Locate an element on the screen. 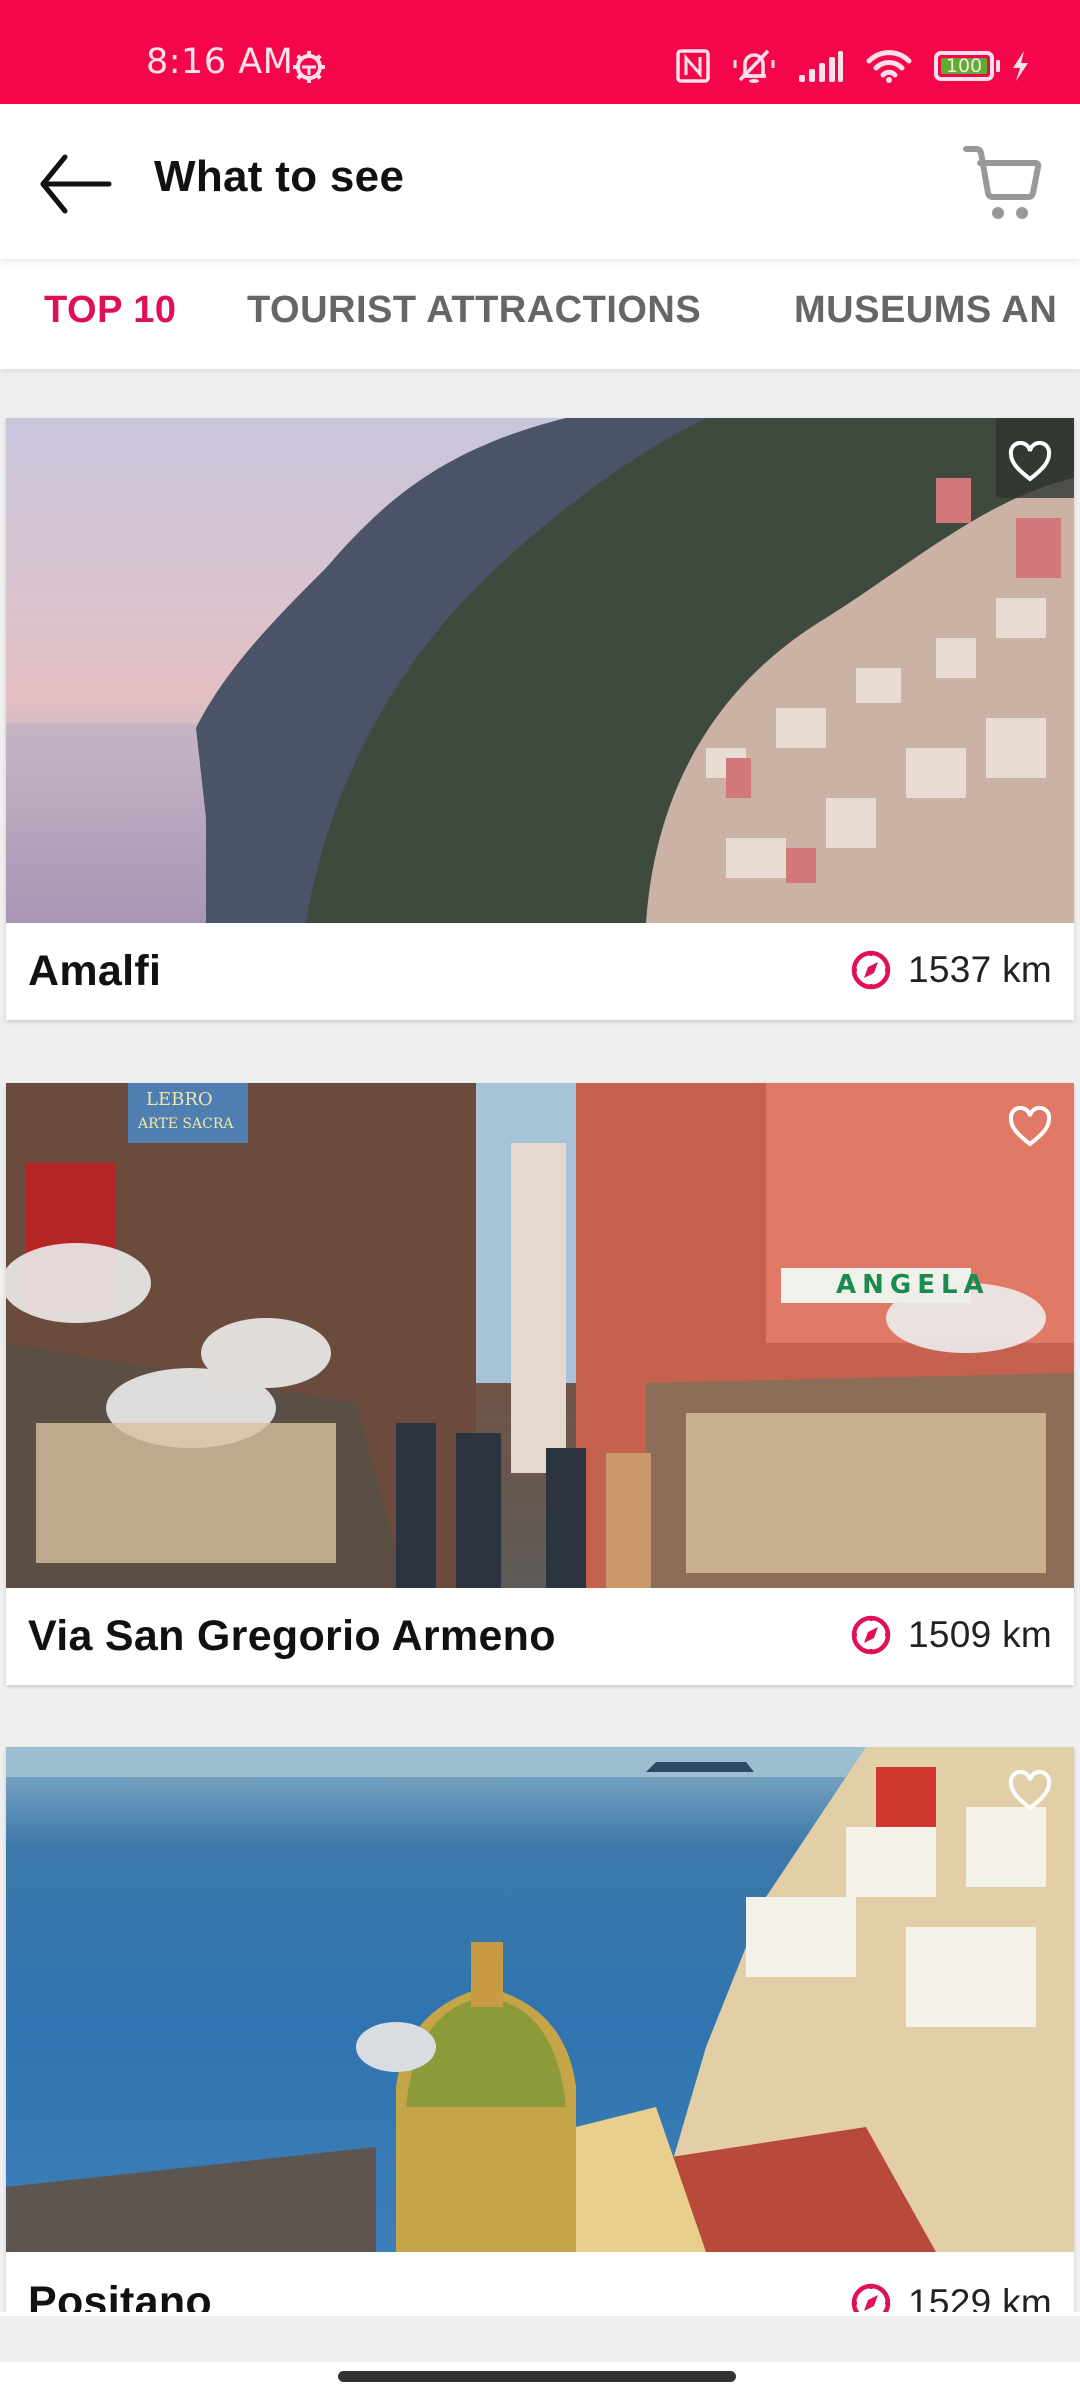 This screenshot has height=2400, width=1080. app-bar: What to see is located at coordinates (540, 181).